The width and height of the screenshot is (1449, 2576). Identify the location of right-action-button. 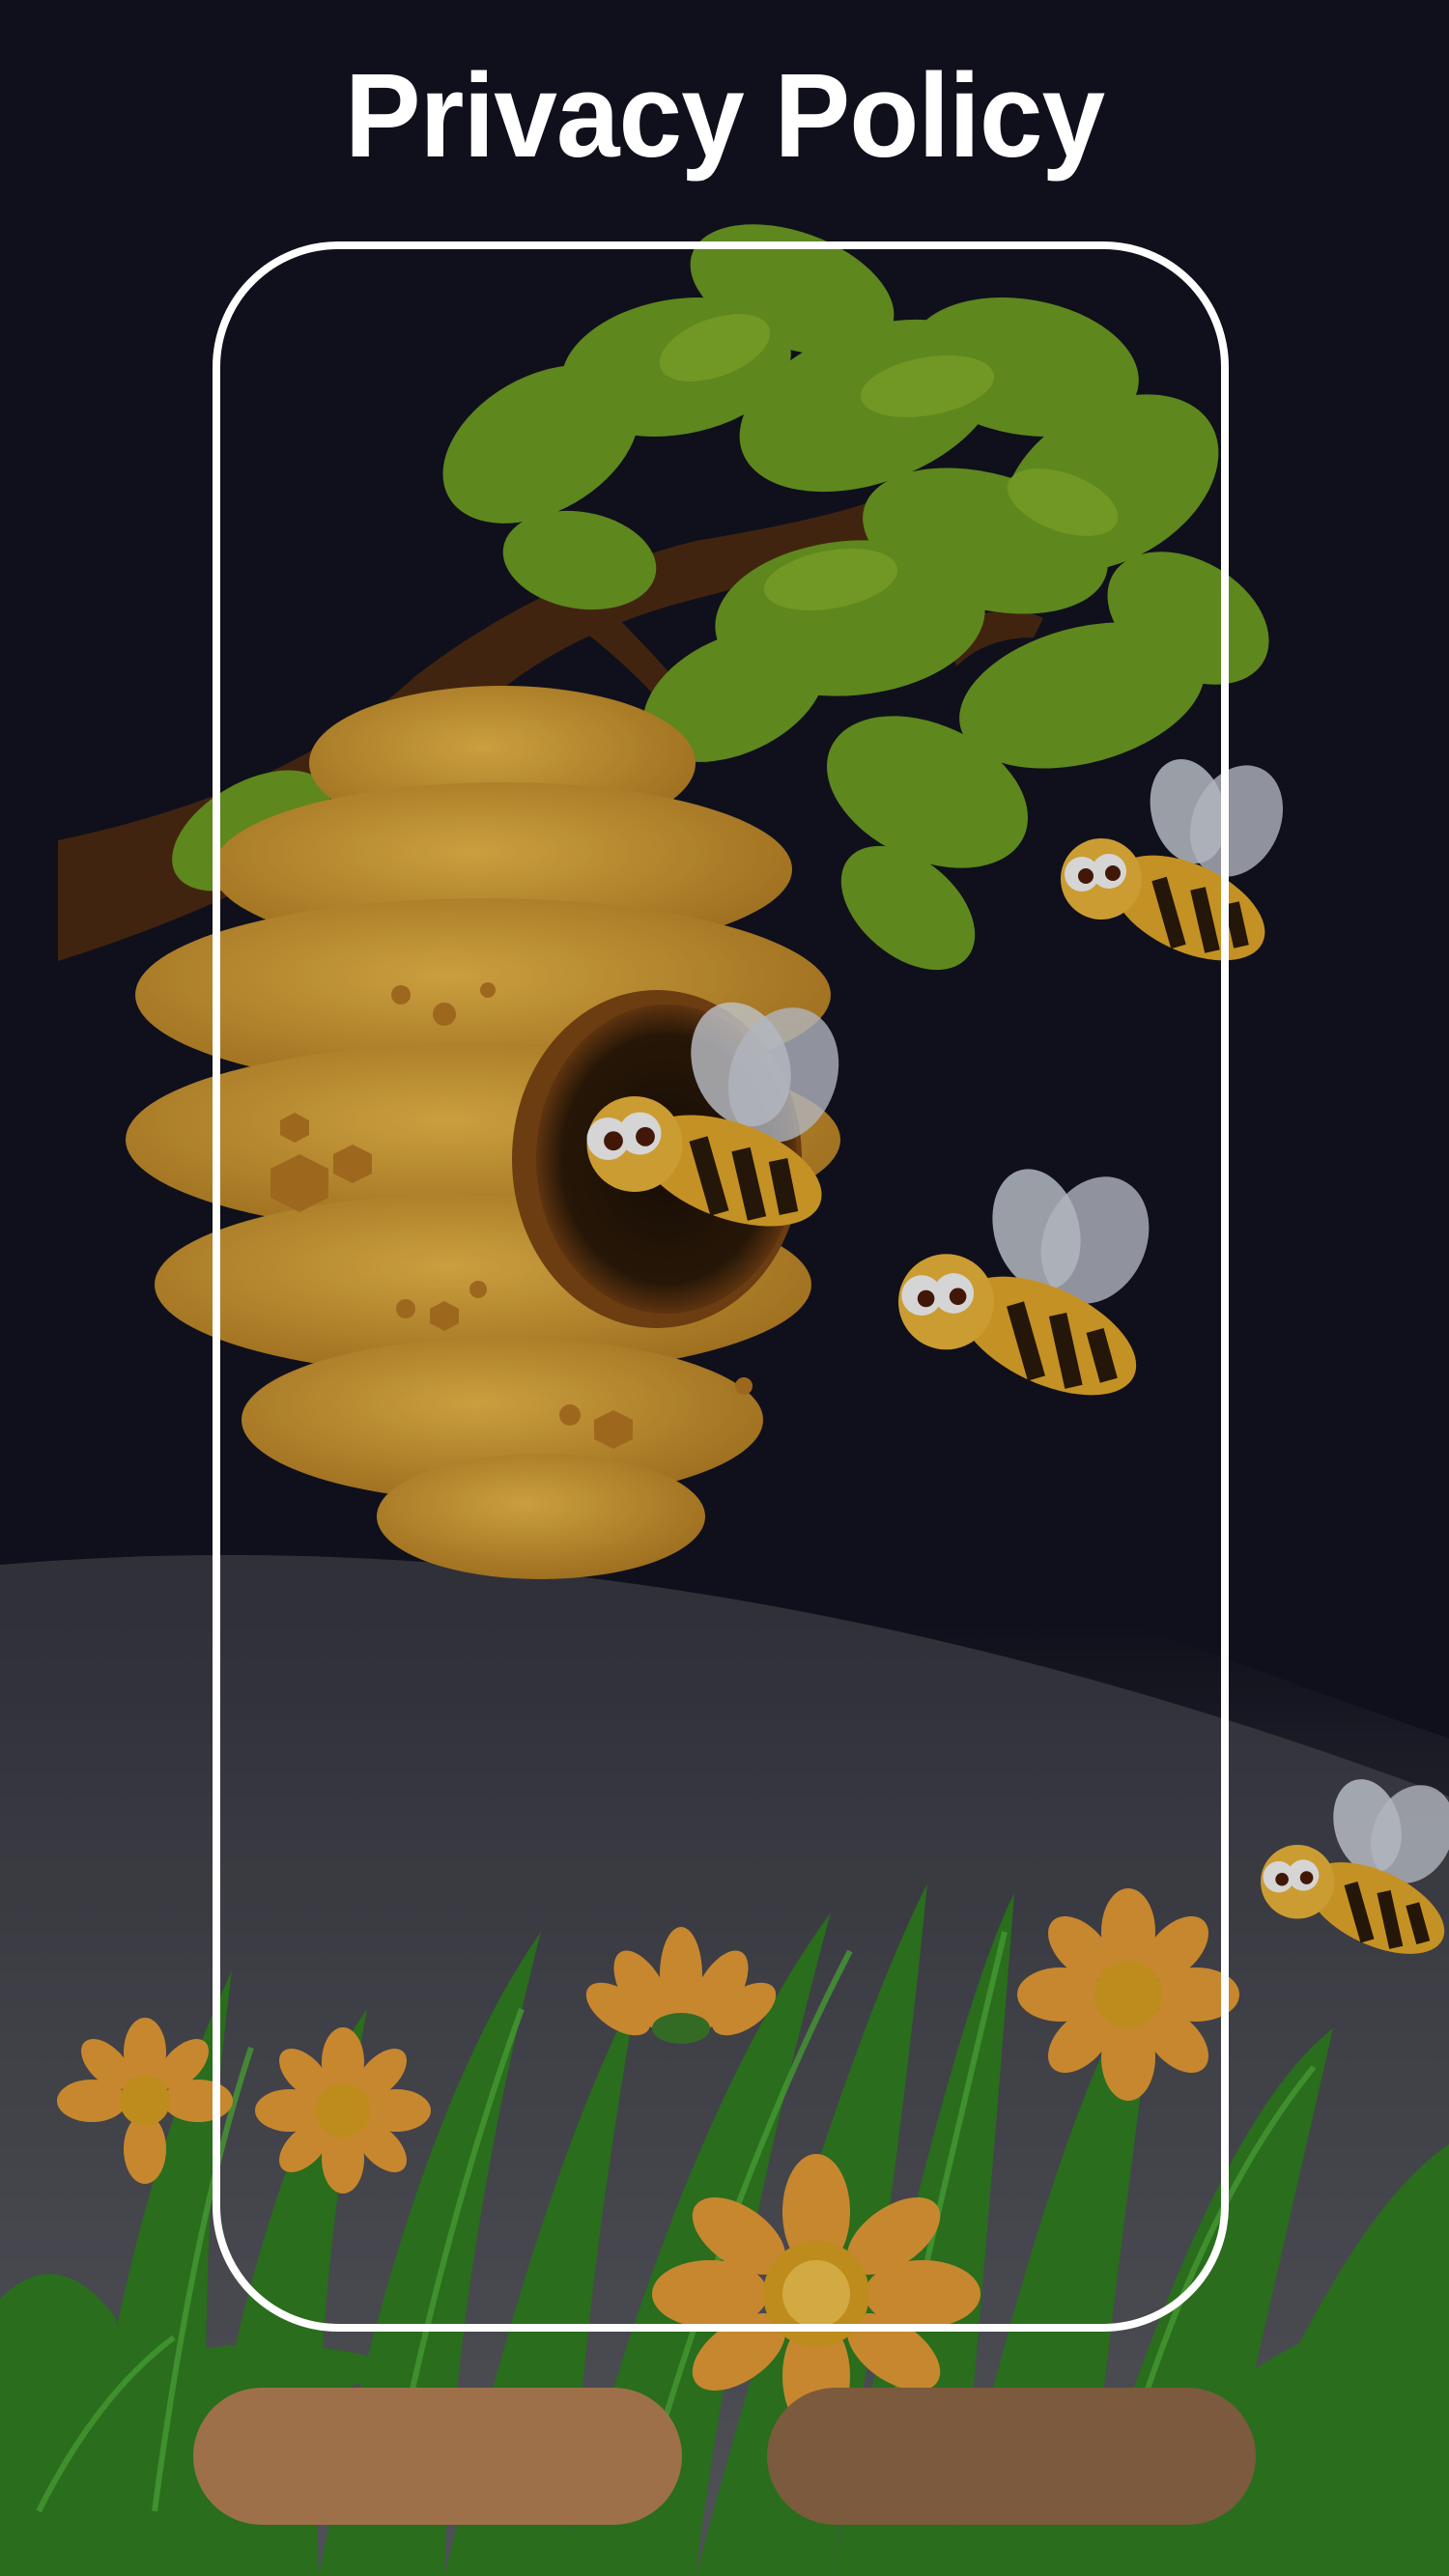
(1011, 2456).